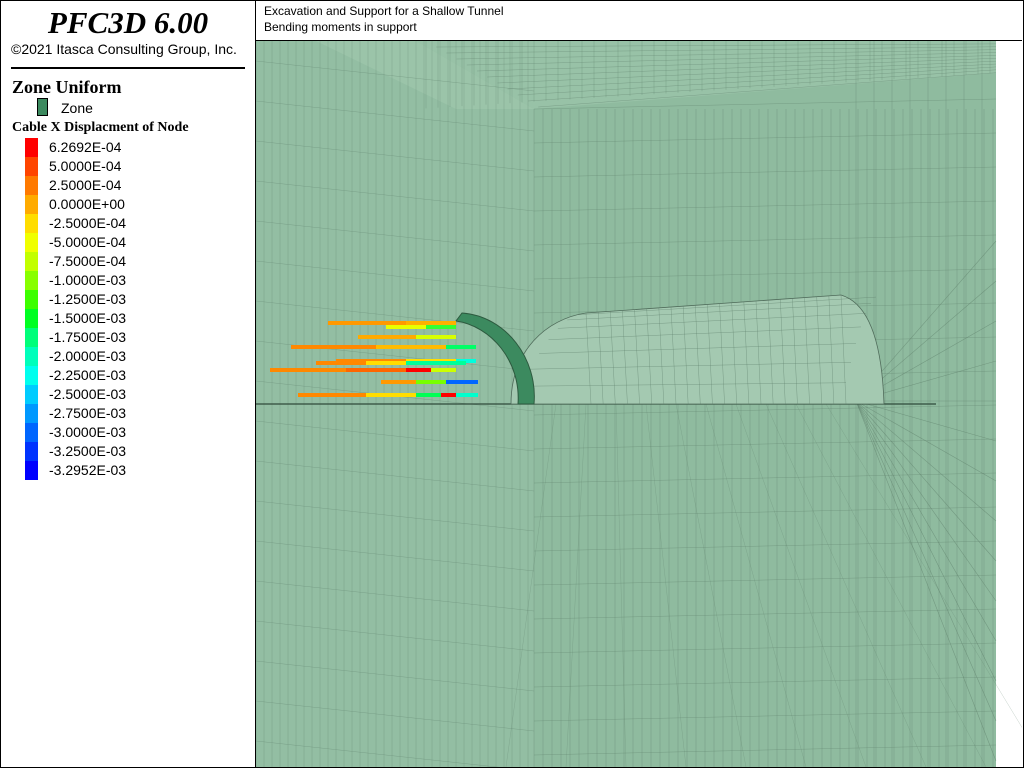 The height and width of the screenshot is (768, 1024). I want to click on color-bar-tick-label: -1.5000E-03, so click(88, 318).